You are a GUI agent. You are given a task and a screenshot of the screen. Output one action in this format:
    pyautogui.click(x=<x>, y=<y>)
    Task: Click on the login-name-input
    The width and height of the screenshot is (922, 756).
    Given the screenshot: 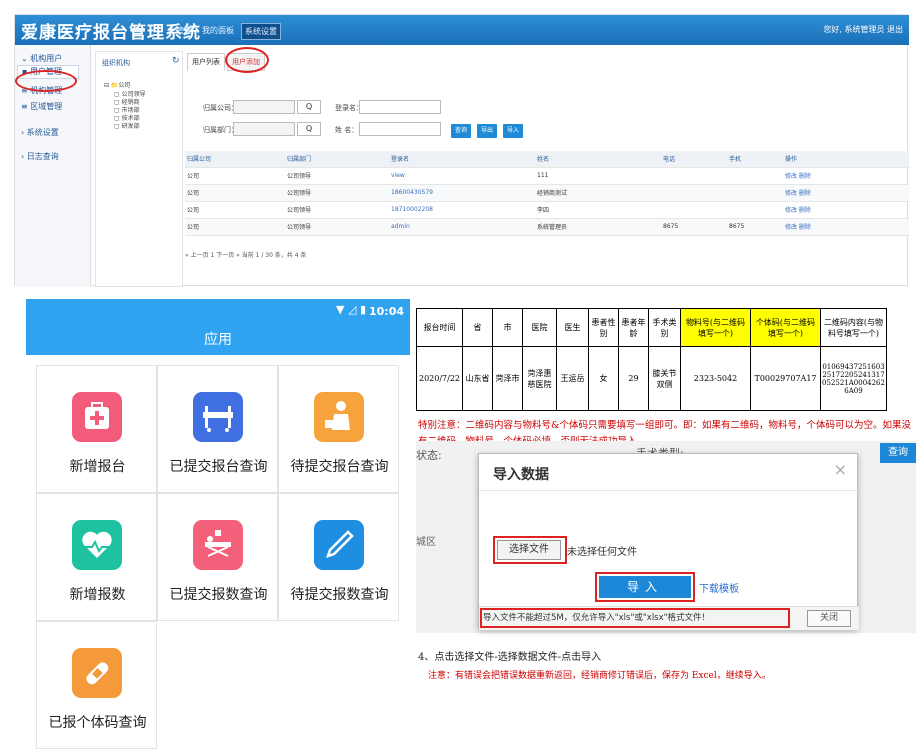 What is the action you would take?
    pyautogui.click(x=400, y=107)
    